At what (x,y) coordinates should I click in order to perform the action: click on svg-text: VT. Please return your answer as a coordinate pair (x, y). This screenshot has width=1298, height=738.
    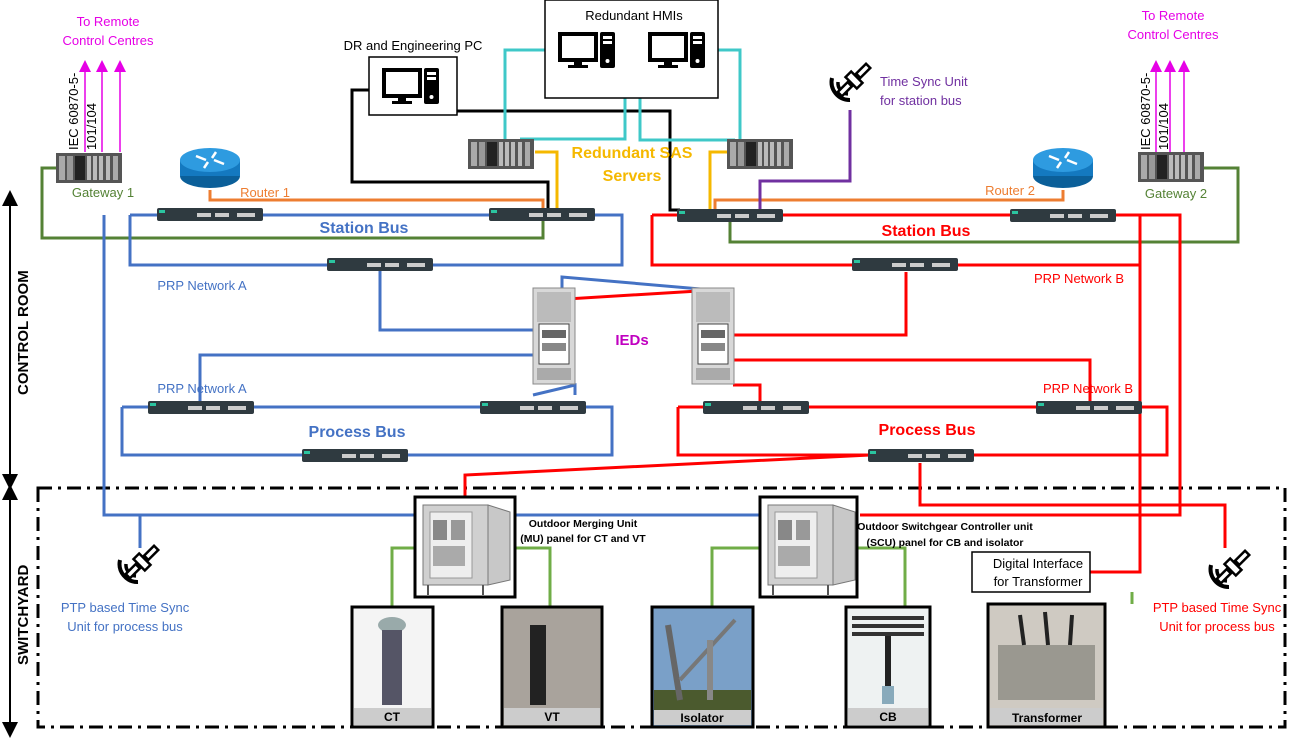
    Looking at the image, I should click on (552, 717).